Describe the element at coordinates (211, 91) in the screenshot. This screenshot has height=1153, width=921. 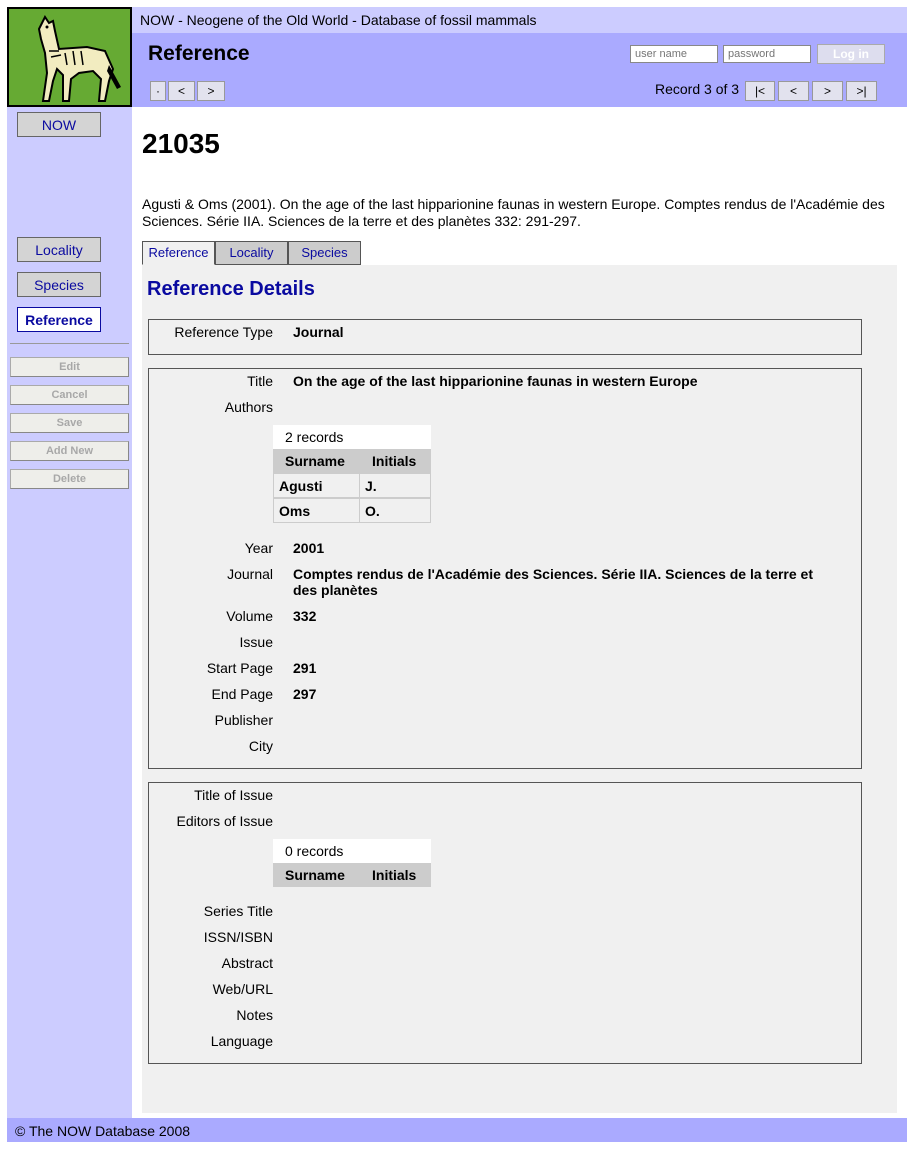
I see `nav-forward-button: >` at that location.